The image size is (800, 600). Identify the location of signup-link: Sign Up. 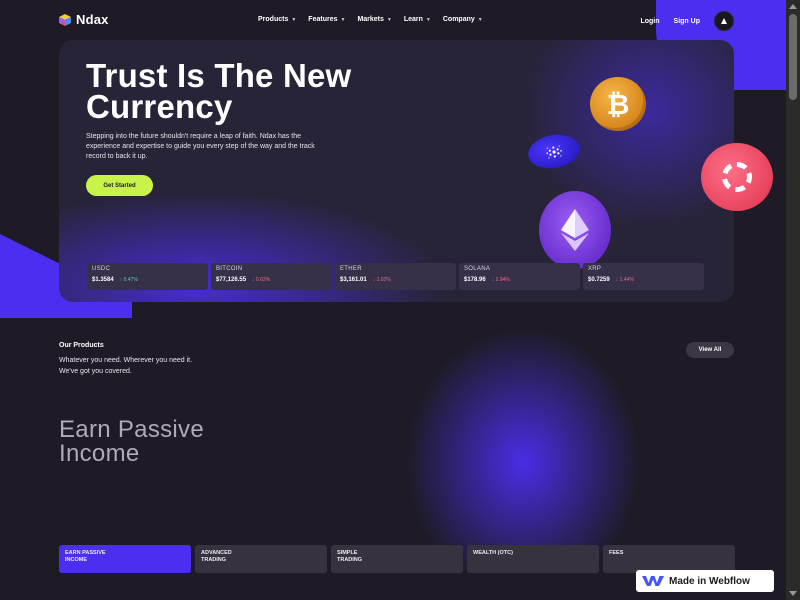
(687, 21).